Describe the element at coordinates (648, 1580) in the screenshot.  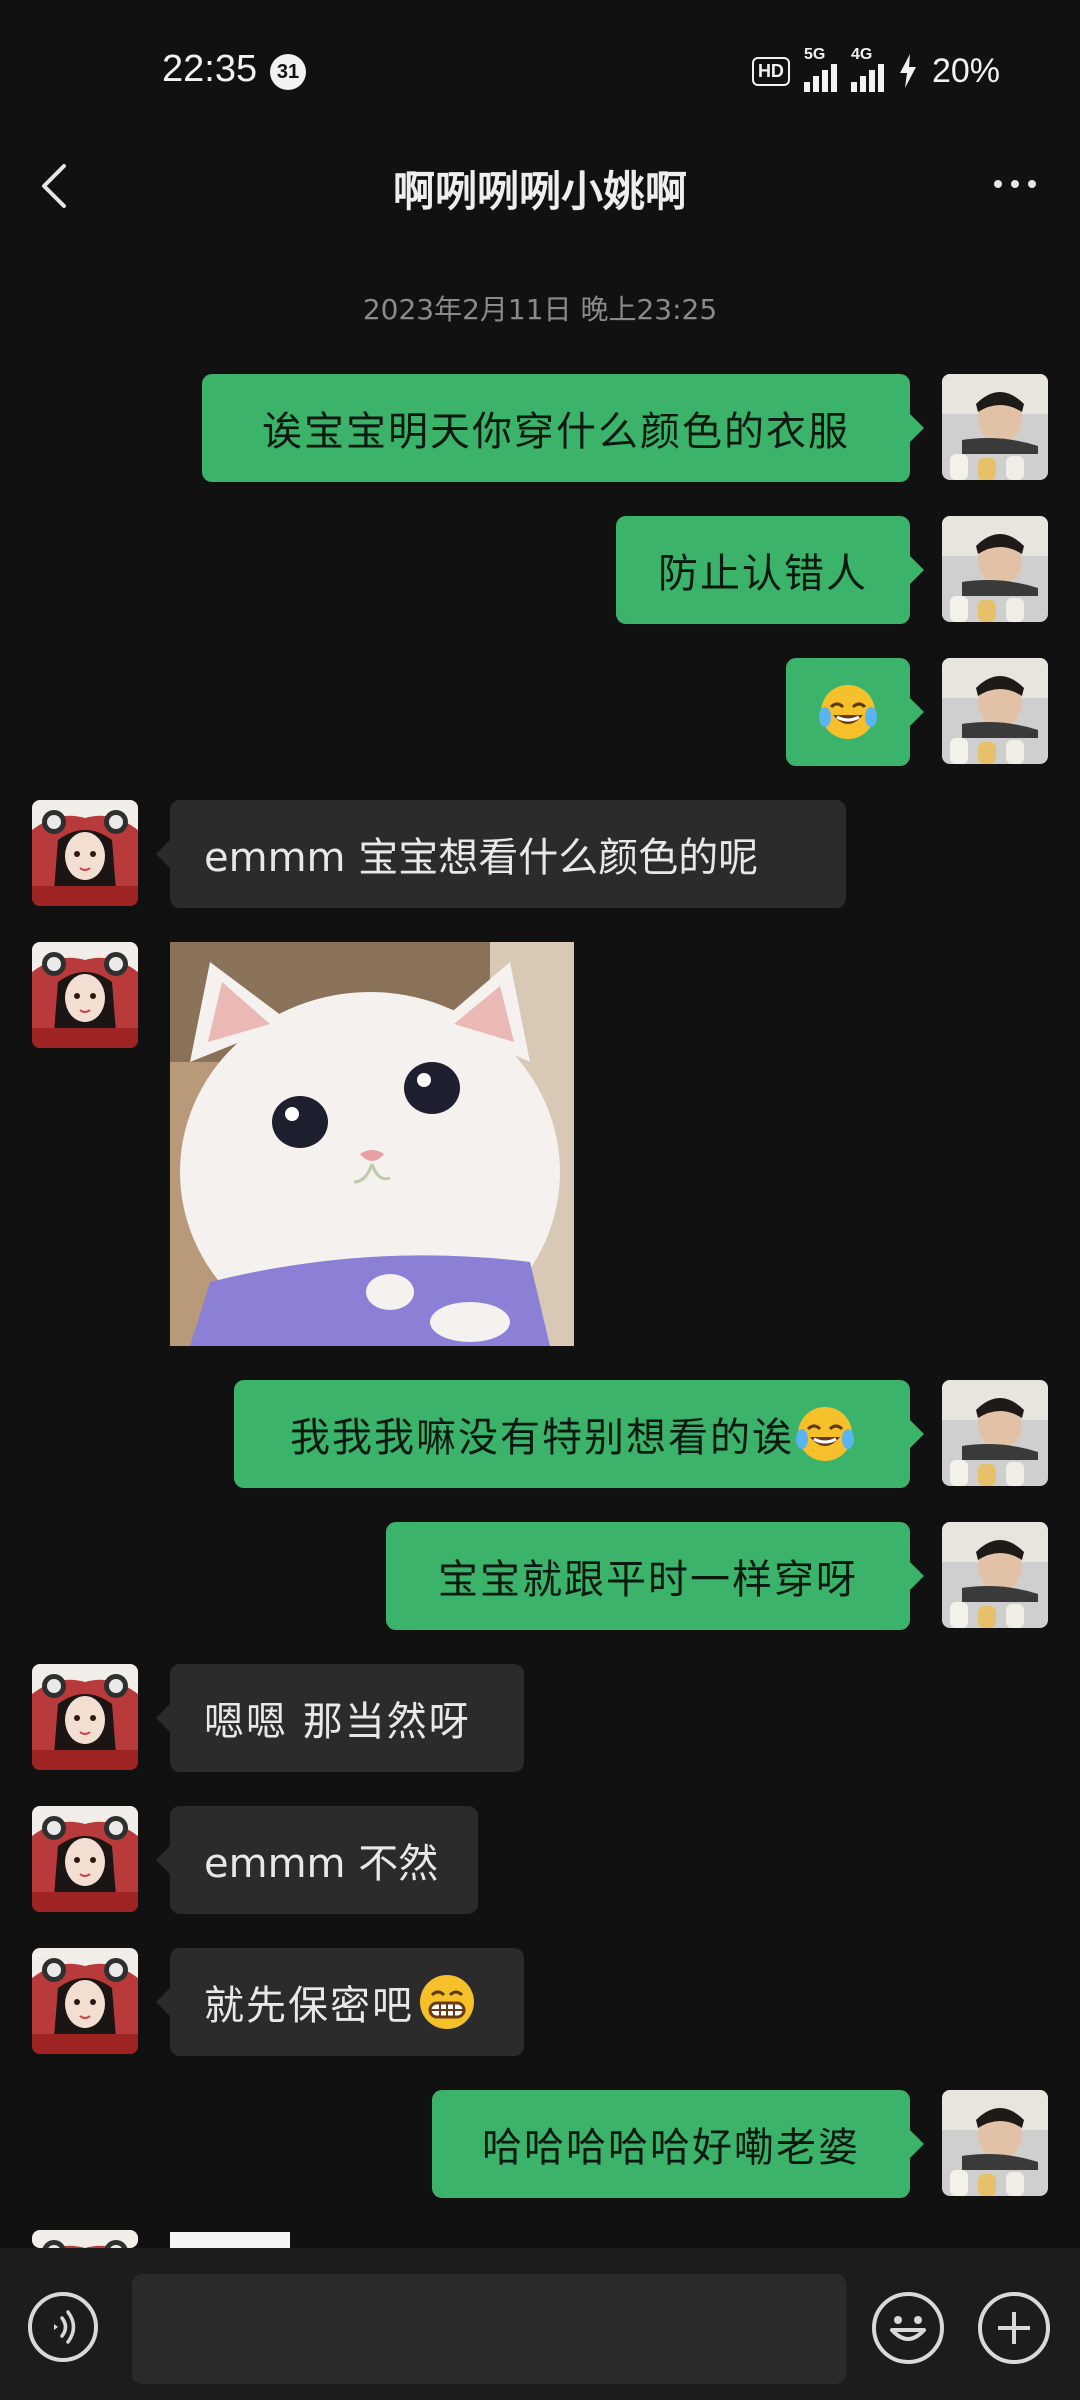
I see `message-text: 宝宝就跟平时一样穿呀` at that location.